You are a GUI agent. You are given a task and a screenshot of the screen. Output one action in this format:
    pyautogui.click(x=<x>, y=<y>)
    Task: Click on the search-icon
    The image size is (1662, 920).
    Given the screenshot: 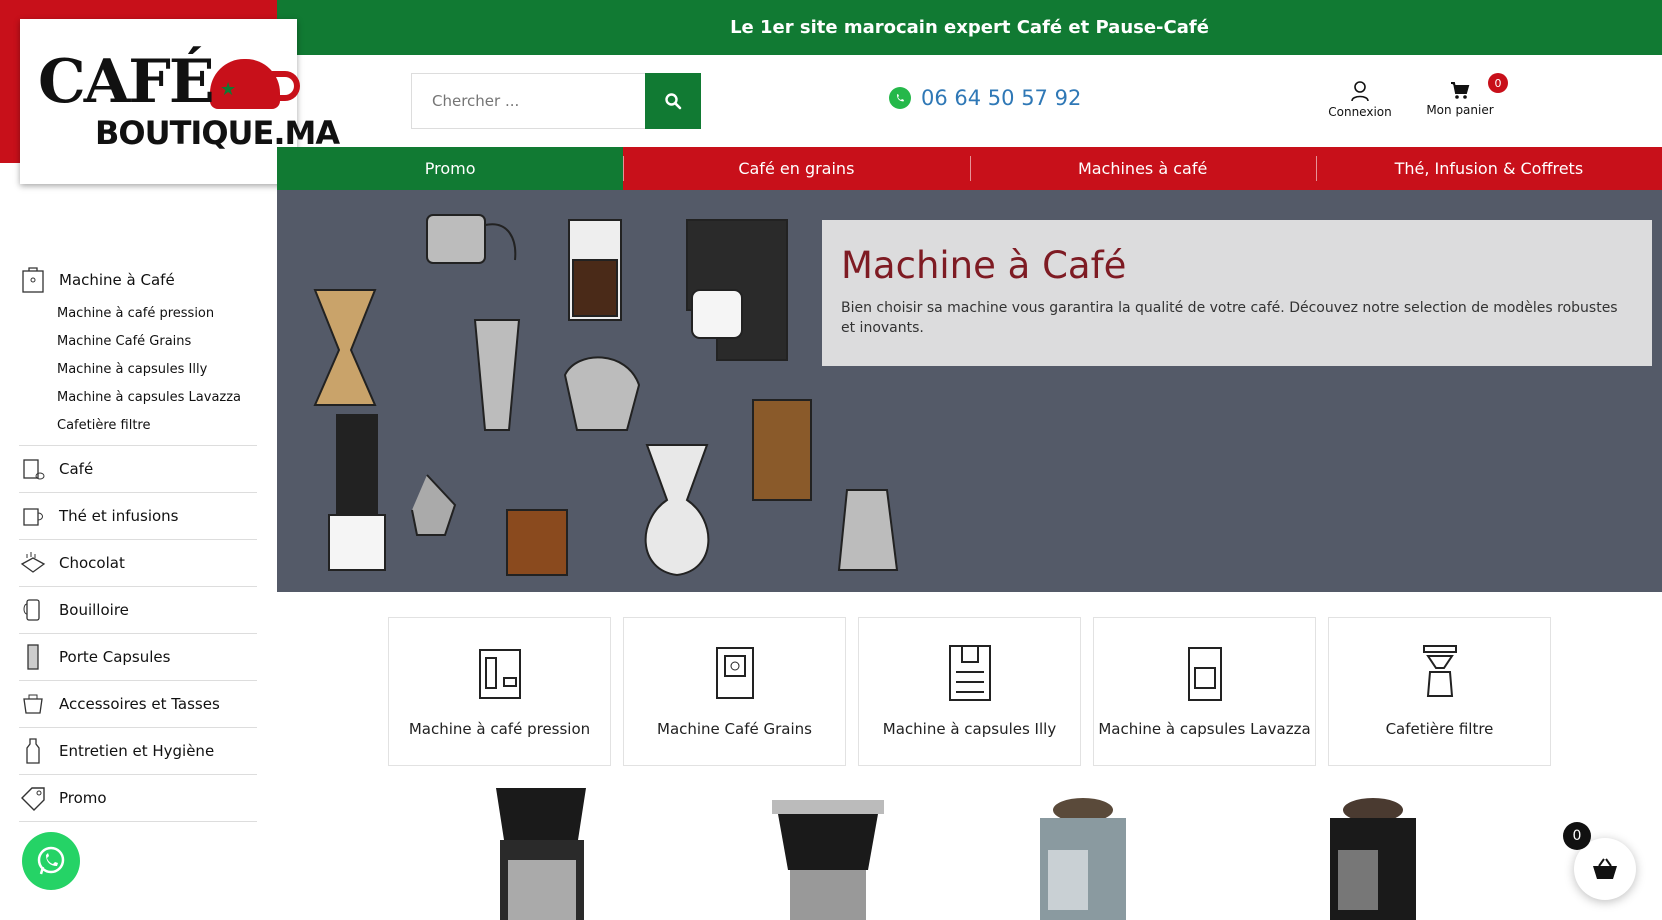 What is the action you would take?
    pyautogui.click(x=673, y=101)
    